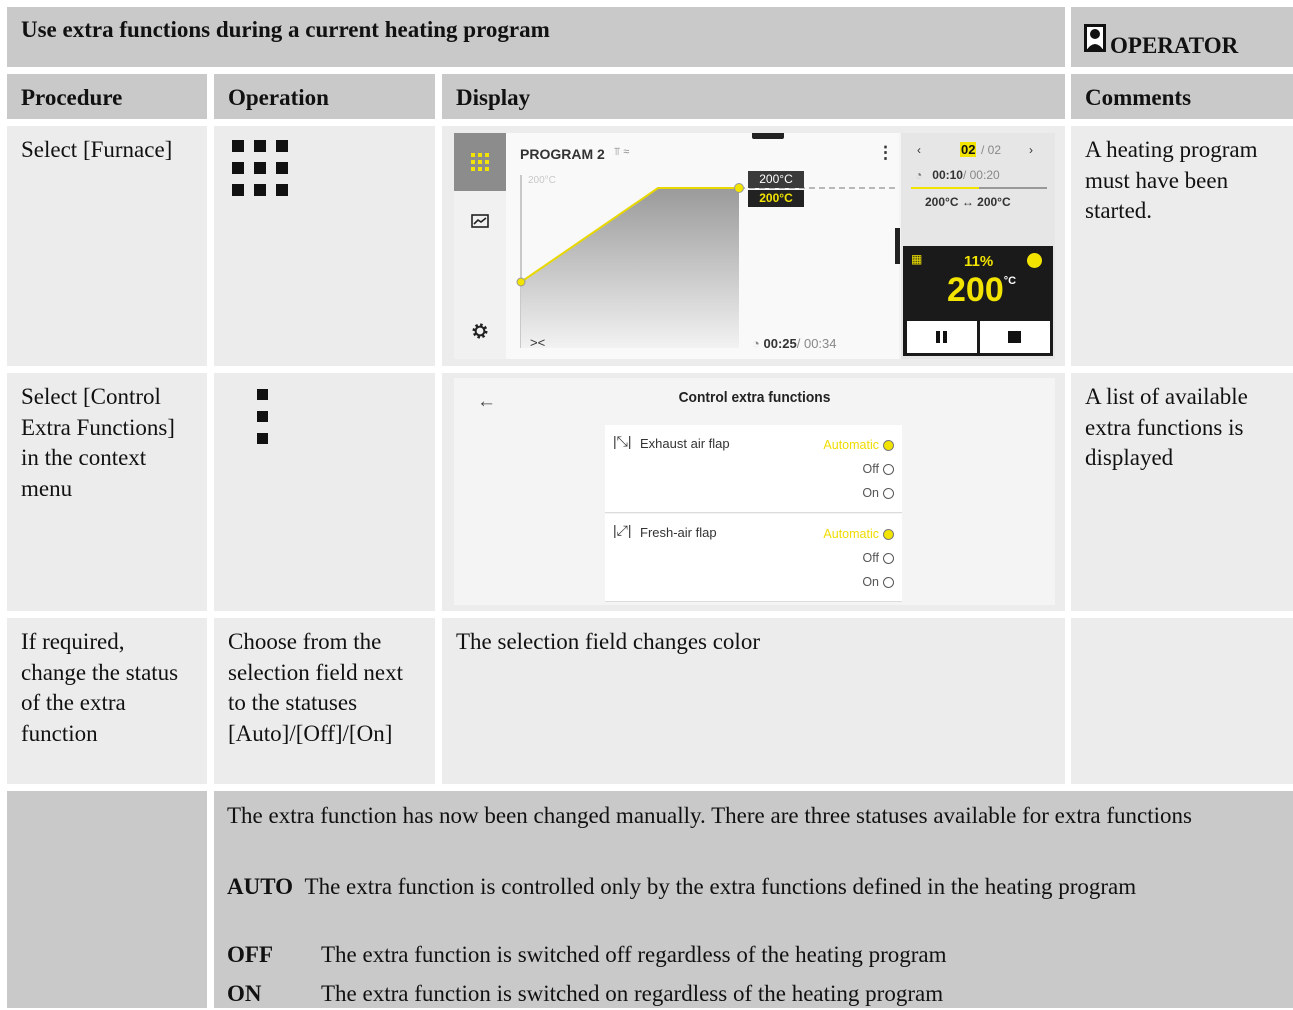 The width and height of the screenshot is (1293, 1010). What do you see at coordinates (753, 469) in the screenshot?
I see `extra-function-card: |⤡| Exhaust air flap Automatic Off On` at bounding box center [753, 469].